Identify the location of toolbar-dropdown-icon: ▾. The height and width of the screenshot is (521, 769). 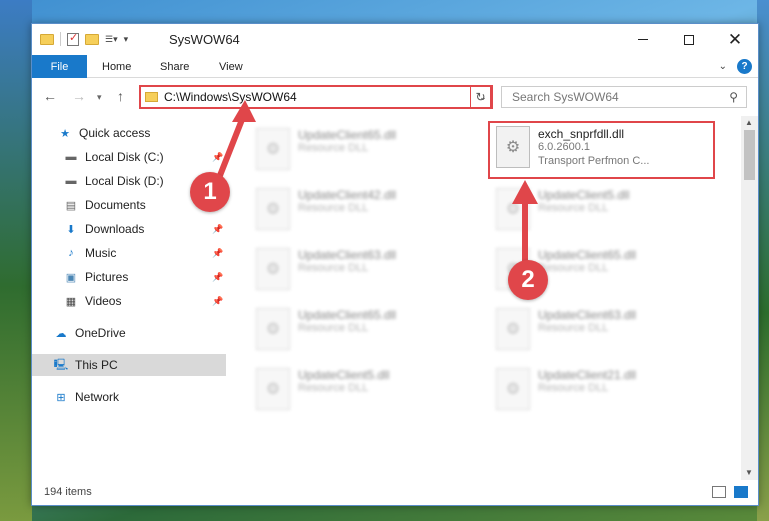
(126, 39).